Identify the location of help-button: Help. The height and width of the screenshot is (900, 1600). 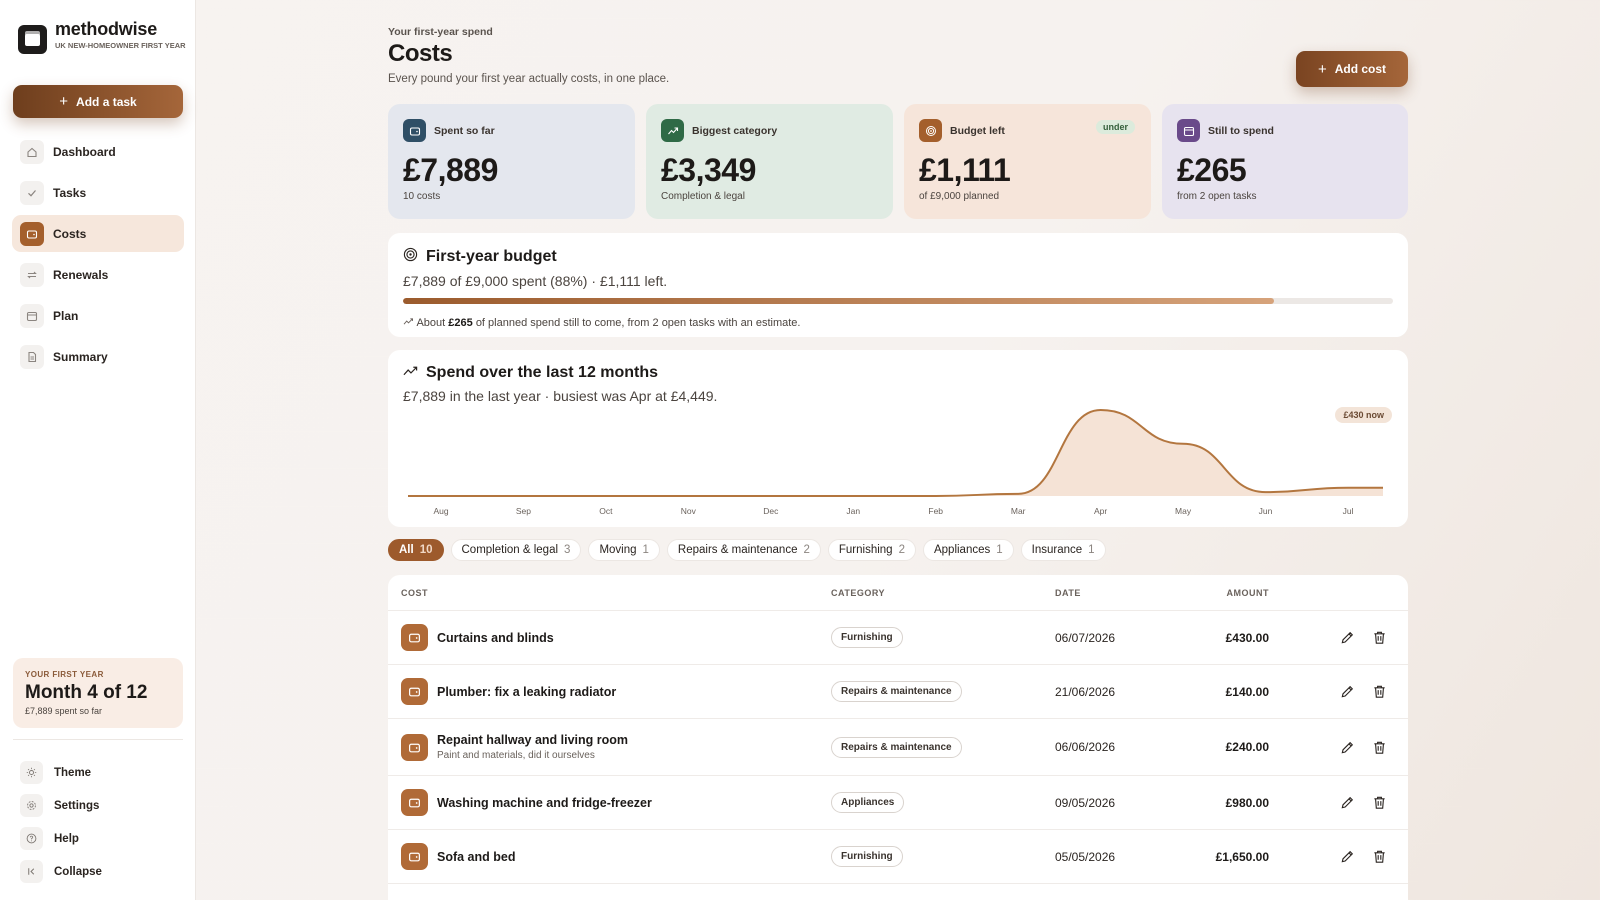
(101, 838).